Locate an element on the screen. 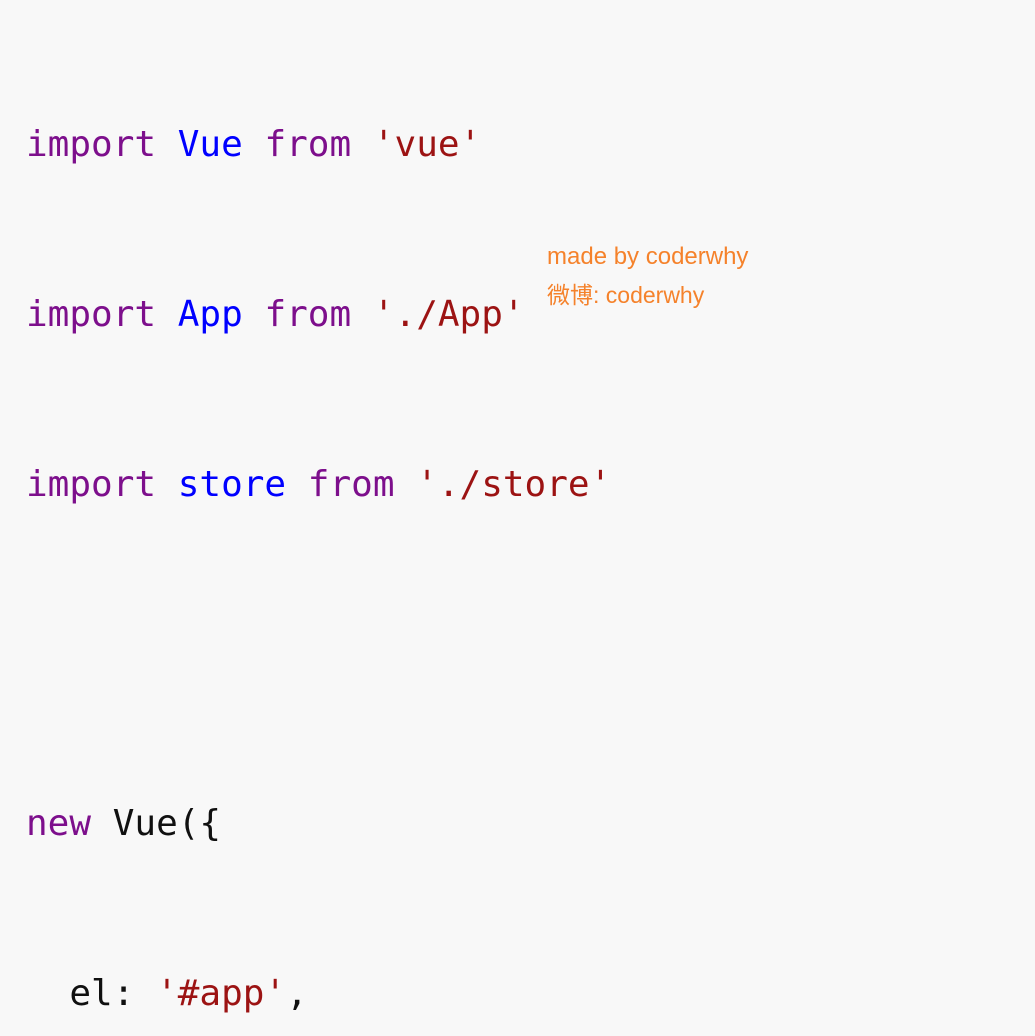 This screenshot has width=1035, height=1036. code-token-punct: ({ is located at coordinates (199, 824).